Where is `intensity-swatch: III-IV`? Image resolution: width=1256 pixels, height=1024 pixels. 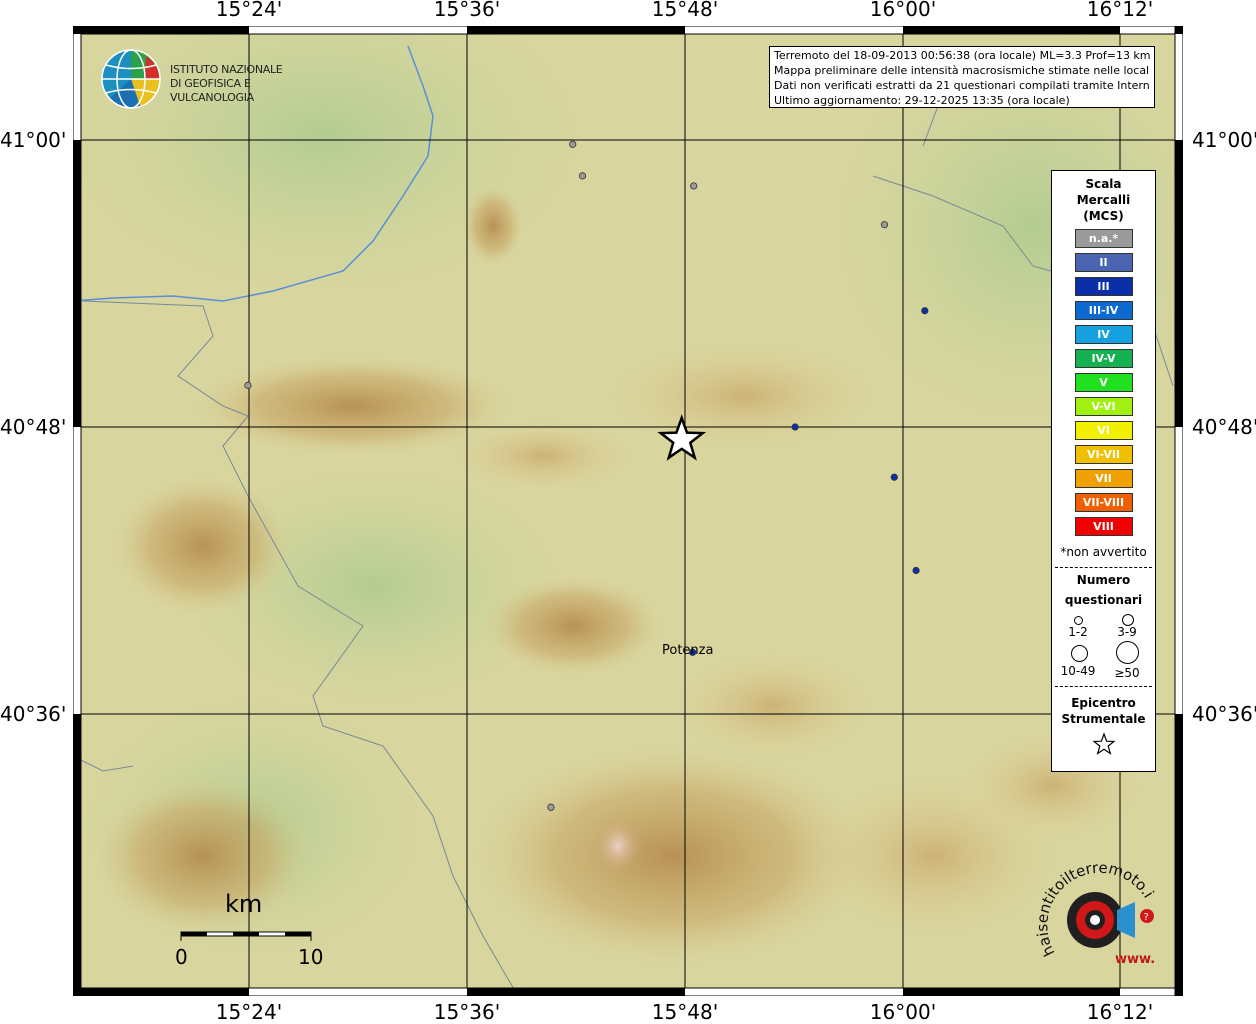
intensity-swatch: III-IV is located at coordinates (1103, 310).